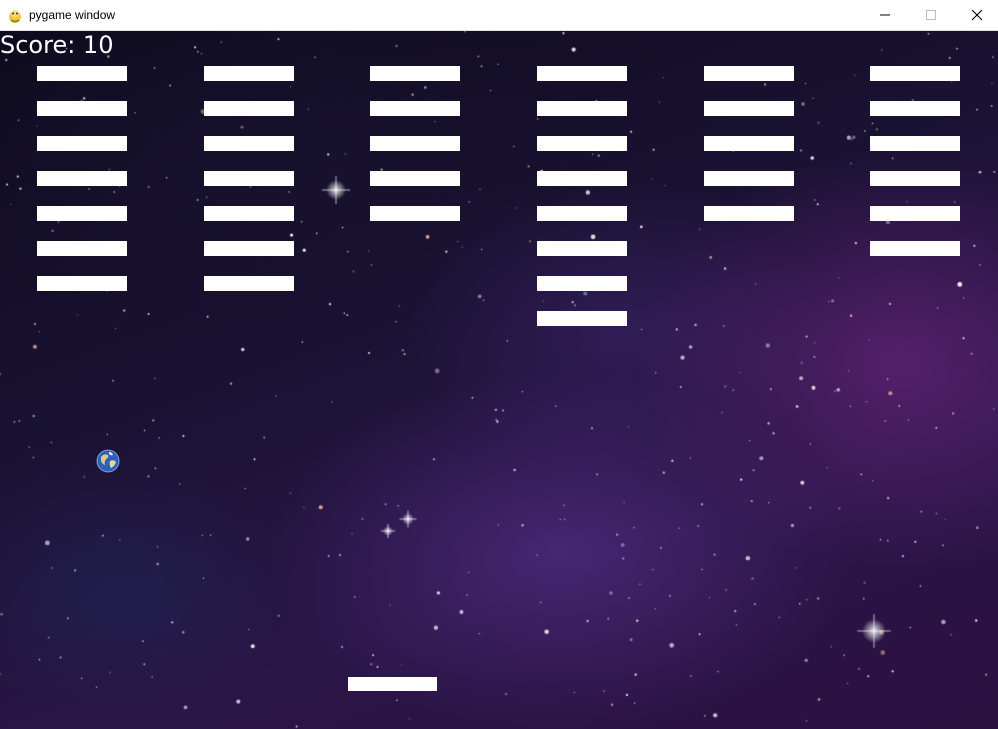 The image size is (998, 729). What do you see at coordinates (15, 16) in the screenshot?
I see `pygame-snake-icon` at bounding box center [15, 16].